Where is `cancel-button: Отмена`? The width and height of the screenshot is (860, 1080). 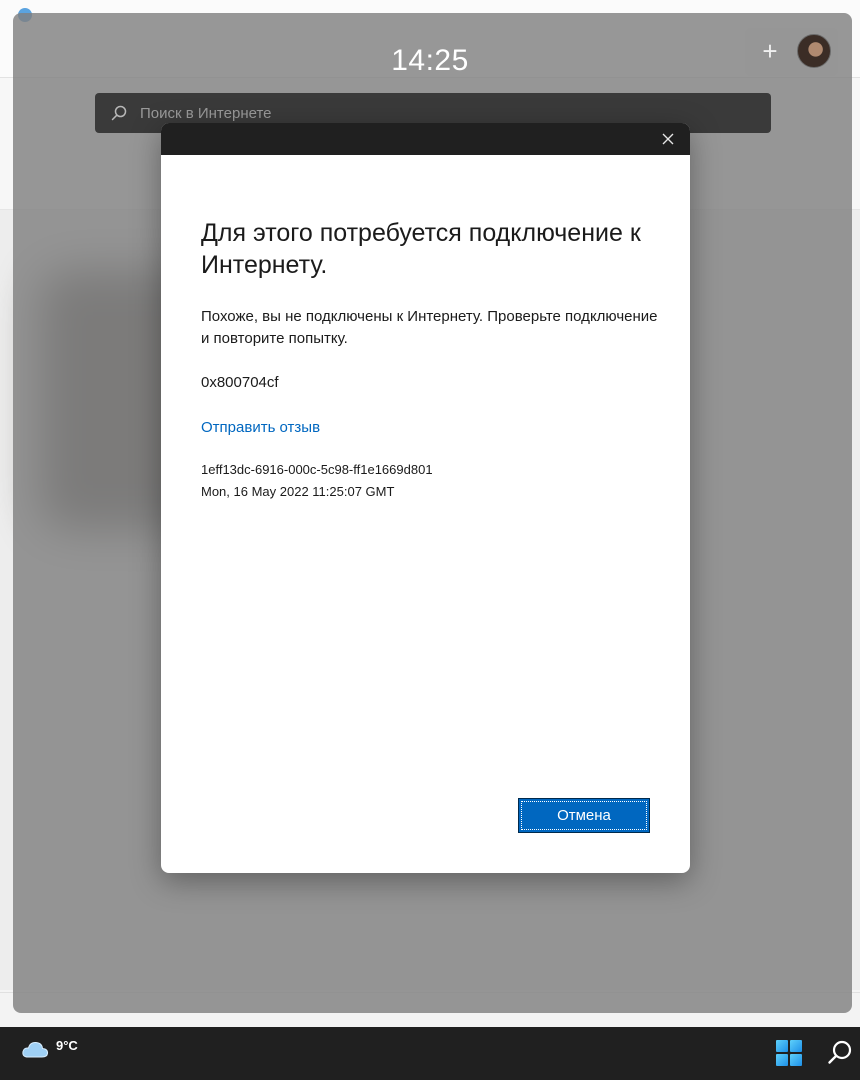
cancel-button: Отмена is located at coordinates (584, 815).